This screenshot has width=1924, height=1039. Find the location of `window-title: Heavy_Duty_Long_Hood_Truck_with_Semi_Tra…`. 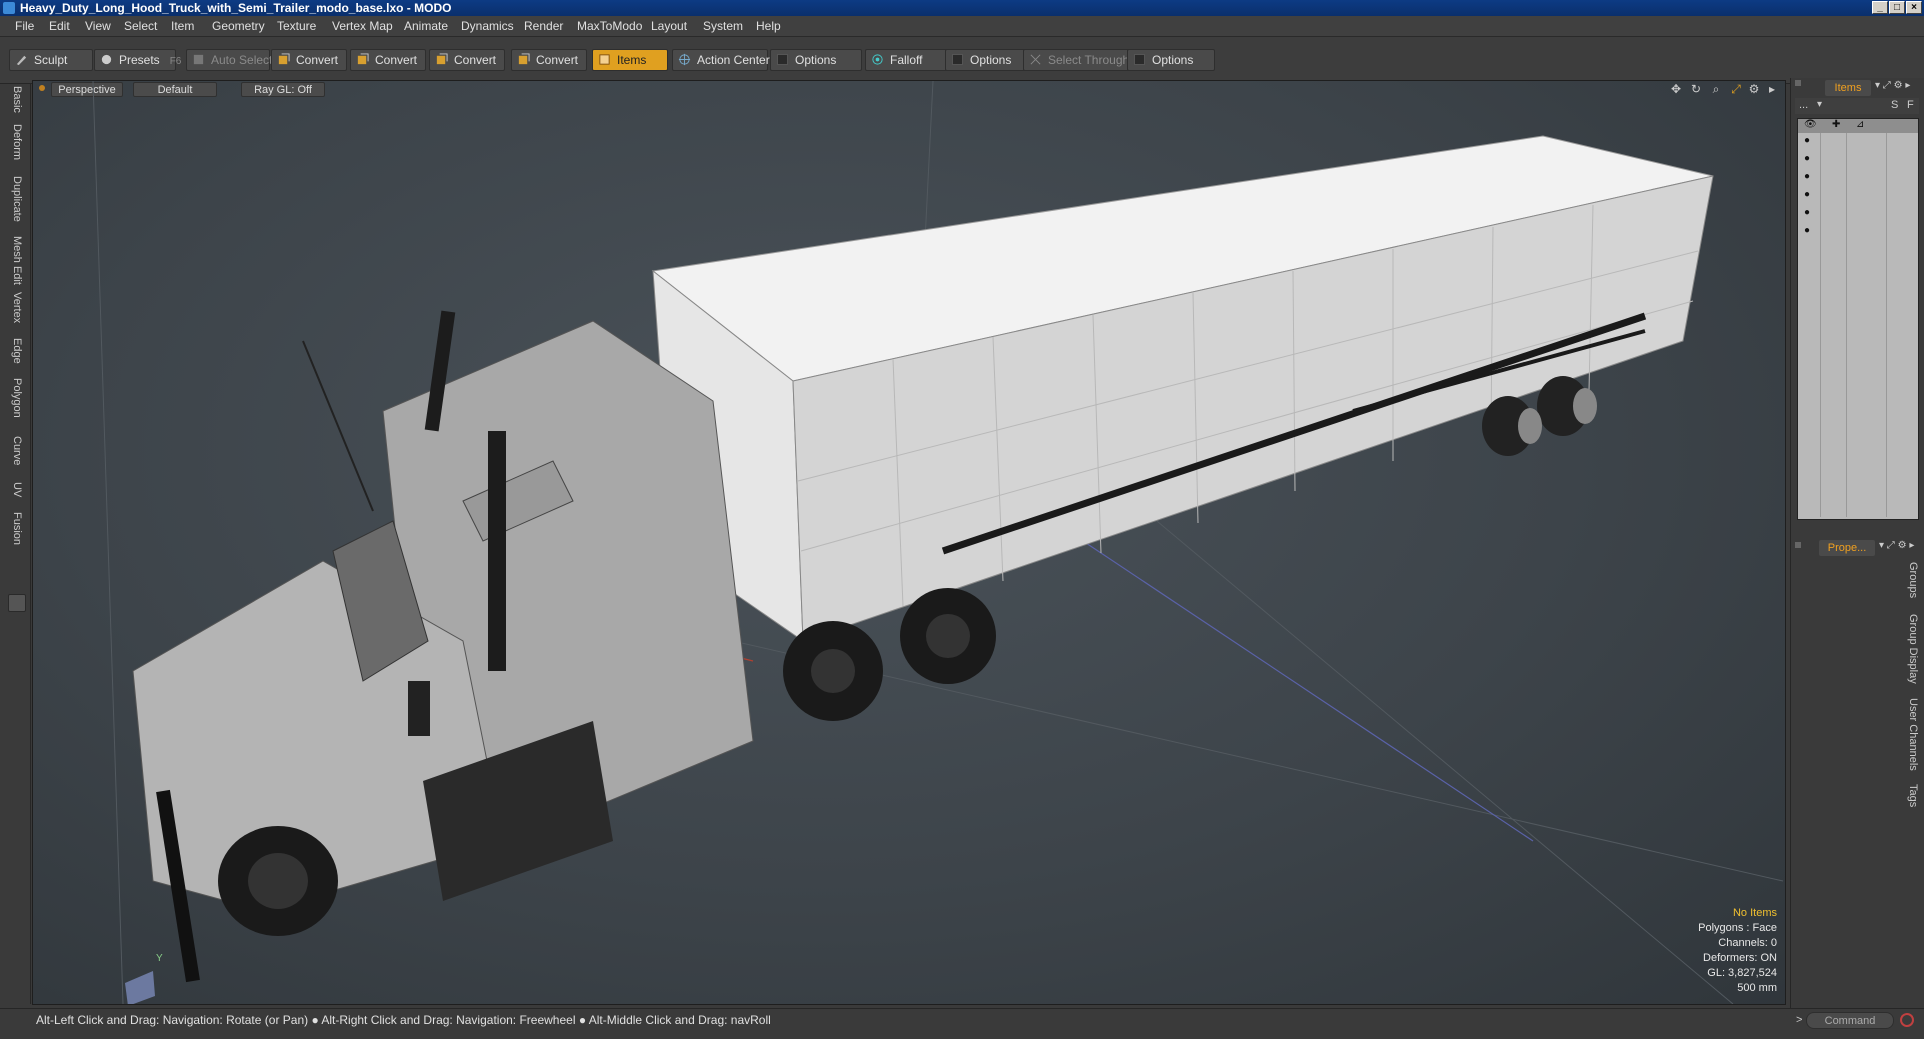

window-title: Heavy_Duty_Long_Hood_Truck_with_Semi_Tra… is located at coordinates (236, 8).